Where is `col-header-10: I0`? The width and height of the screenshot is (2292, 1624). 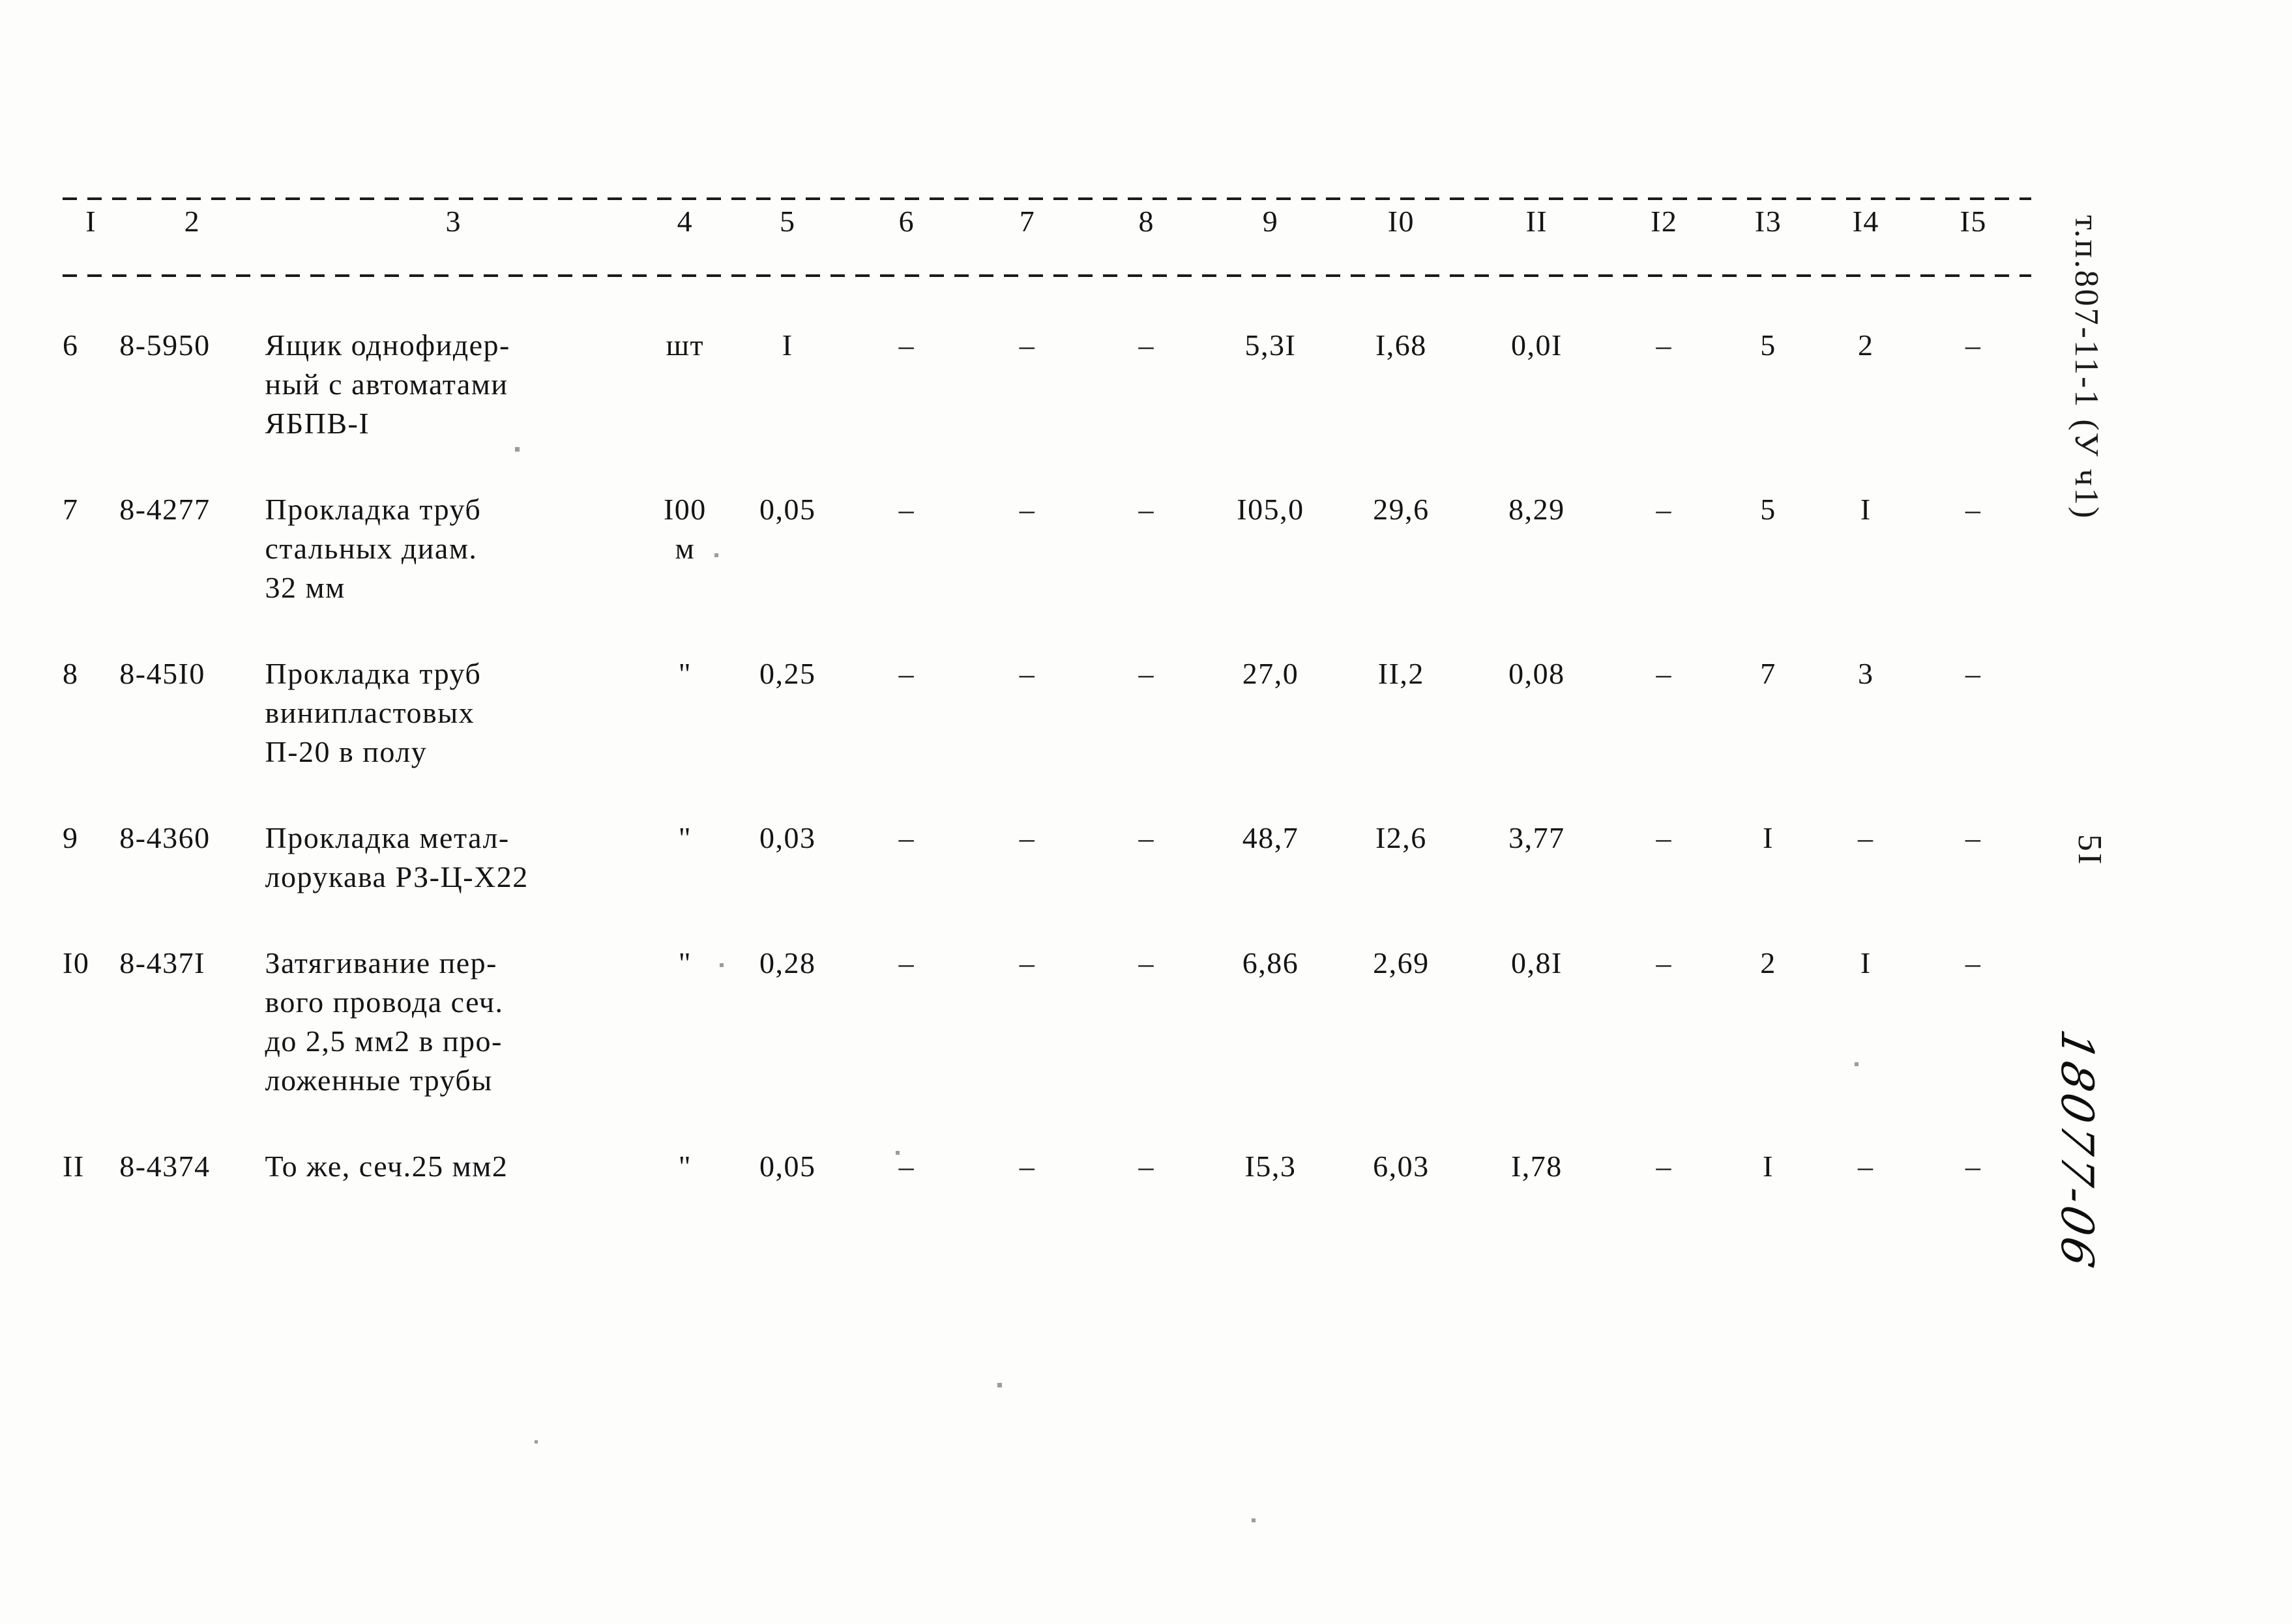 col-header-10: I0 is located at coordinates (1401, 222).